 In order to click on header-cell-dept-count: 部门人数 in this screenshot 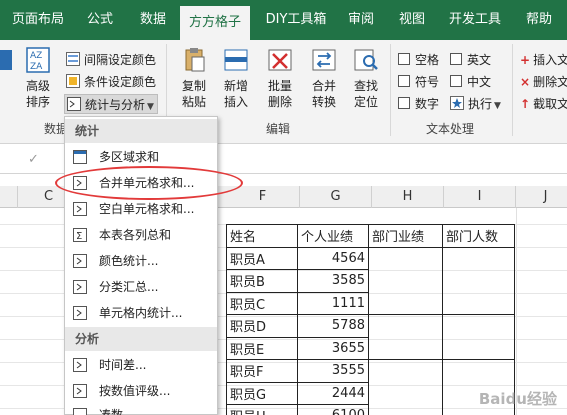, I will do `click(478, 236)`.